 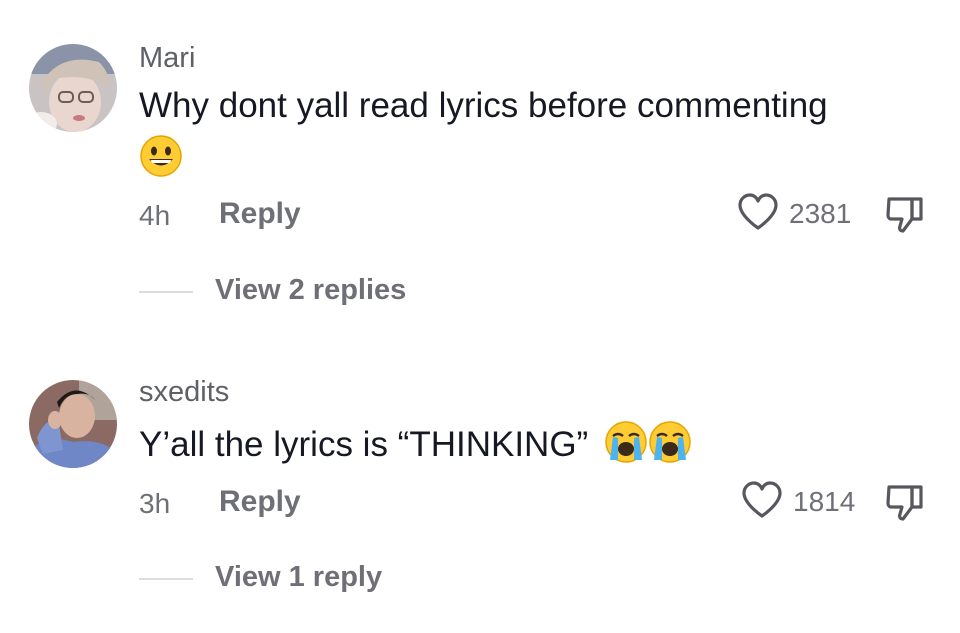 What do you see at coordinates (167, 58) in the screenshot?
I see `comment-username: Mari` at bounding box center [167, 58].